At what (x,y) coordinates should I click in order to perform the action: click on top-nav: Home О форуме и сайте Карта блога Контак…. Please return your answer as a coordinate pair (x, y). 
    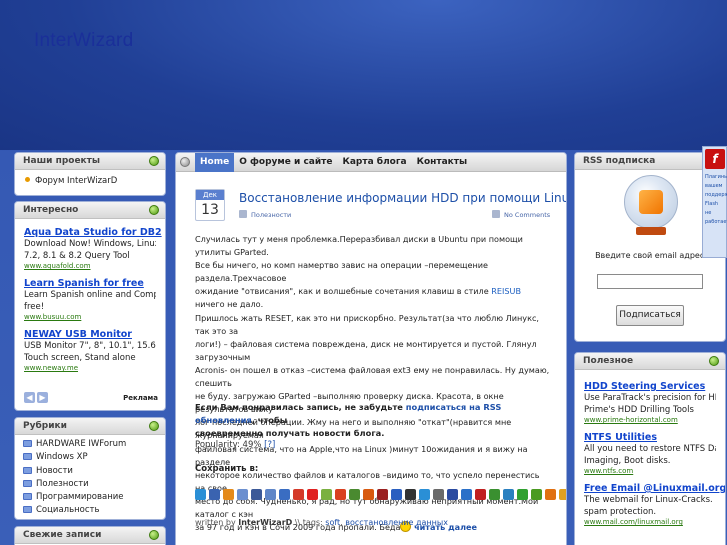
    Looking at the image, I should click on (371, 162).